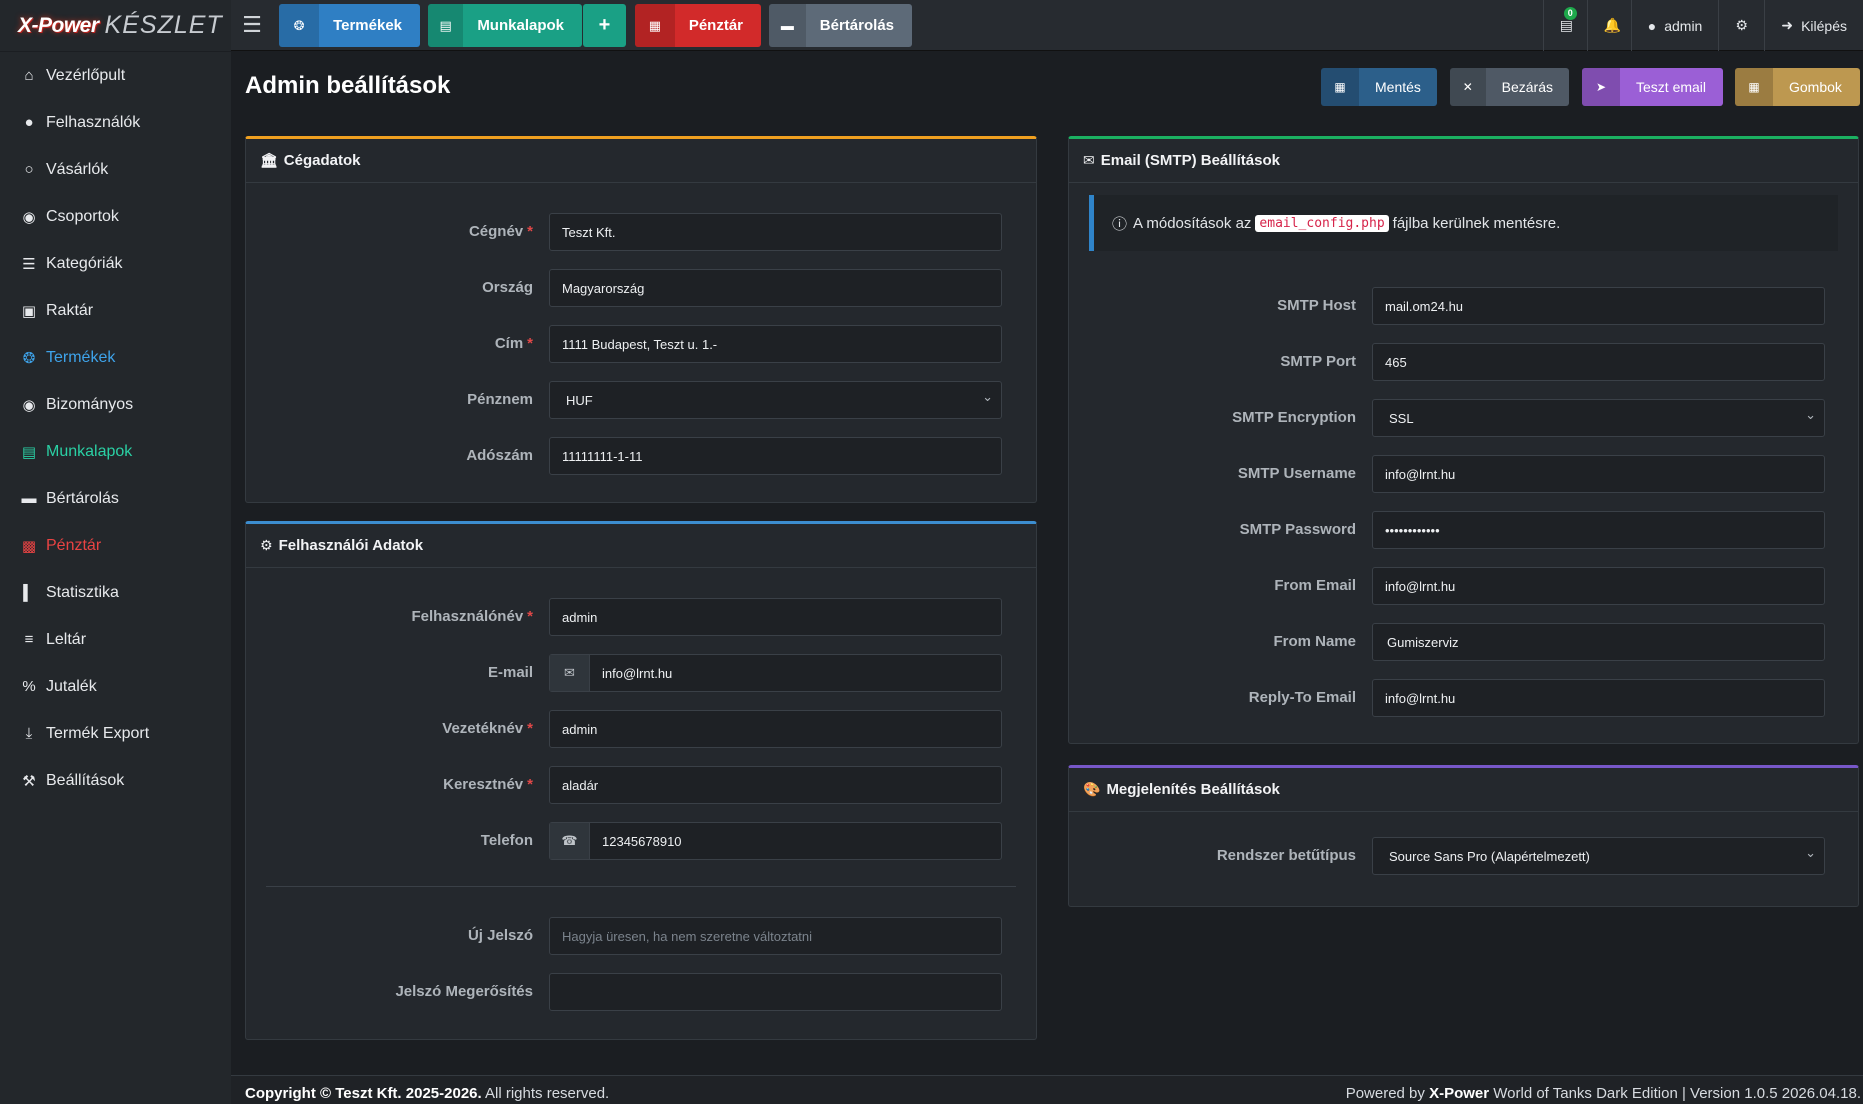  I want to click on footer-rights-text: All rights reserved., so click(547, 1093).